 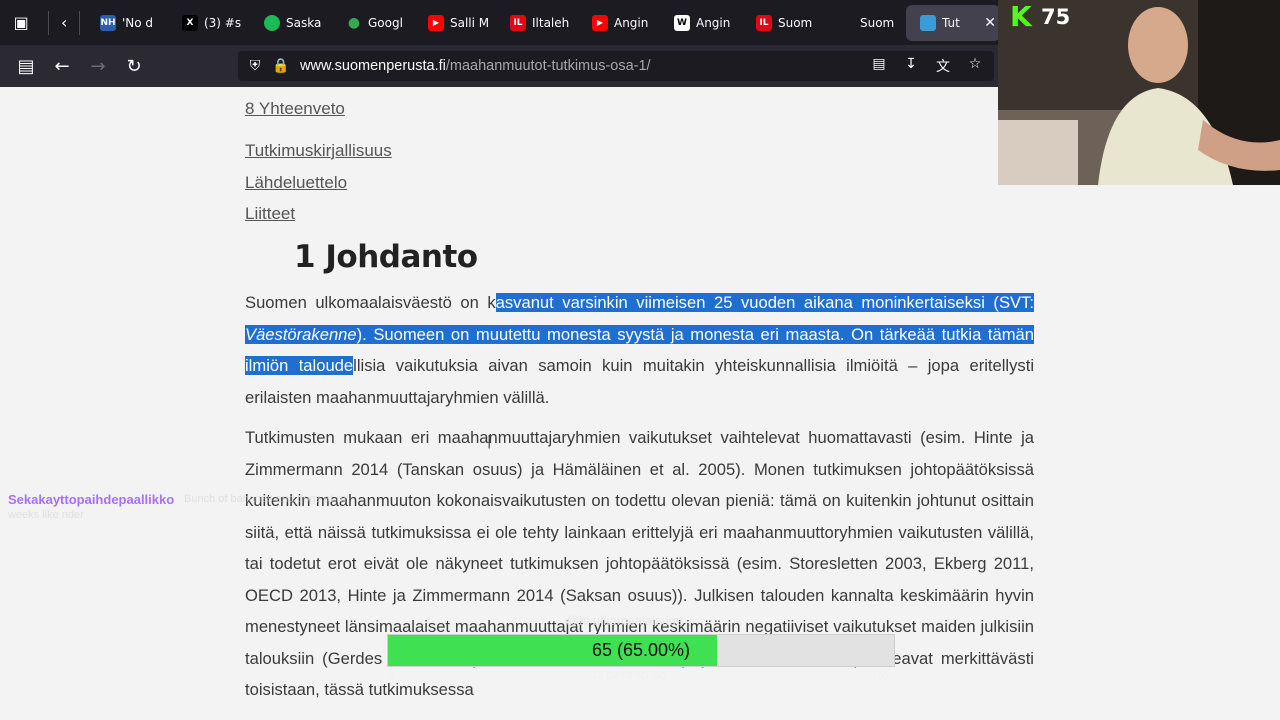 I want to click on goal-min-label: 0, so click(x=392, y=676).